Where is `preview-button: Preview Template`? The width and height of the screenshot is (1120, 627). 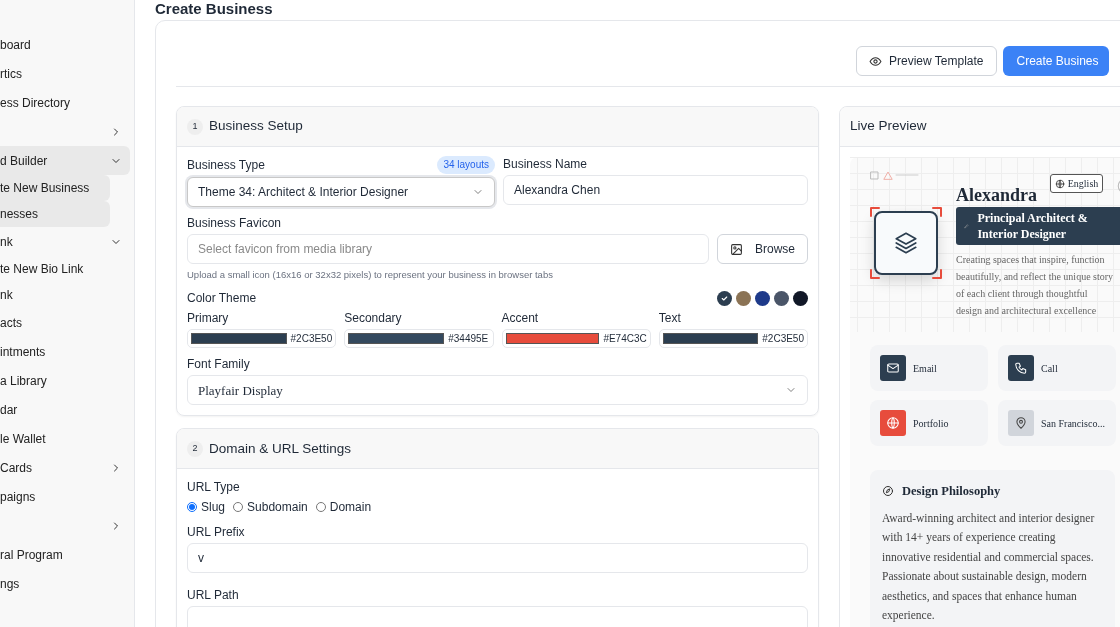 preview-button: Preview Template is located at coordinates (926, 61).